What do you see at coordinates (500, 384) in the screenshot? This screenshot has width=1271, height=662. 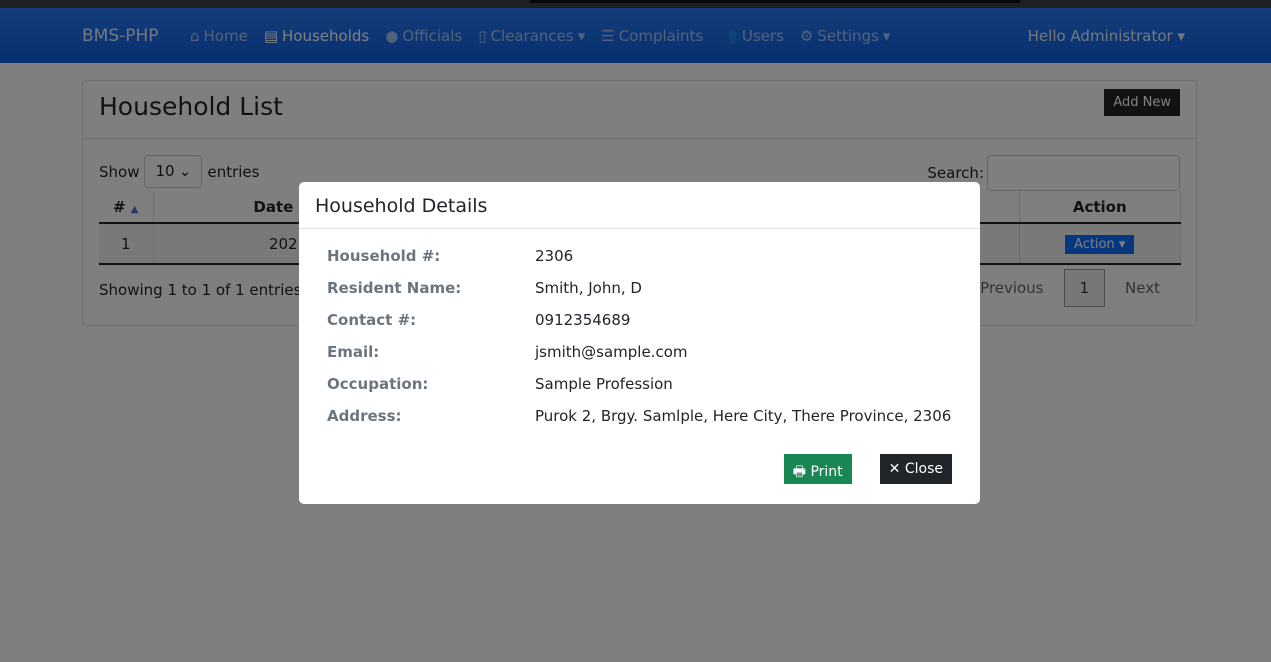 I see `detail-row: Occupation: Sample Profession` at bounding box center [500, 384].